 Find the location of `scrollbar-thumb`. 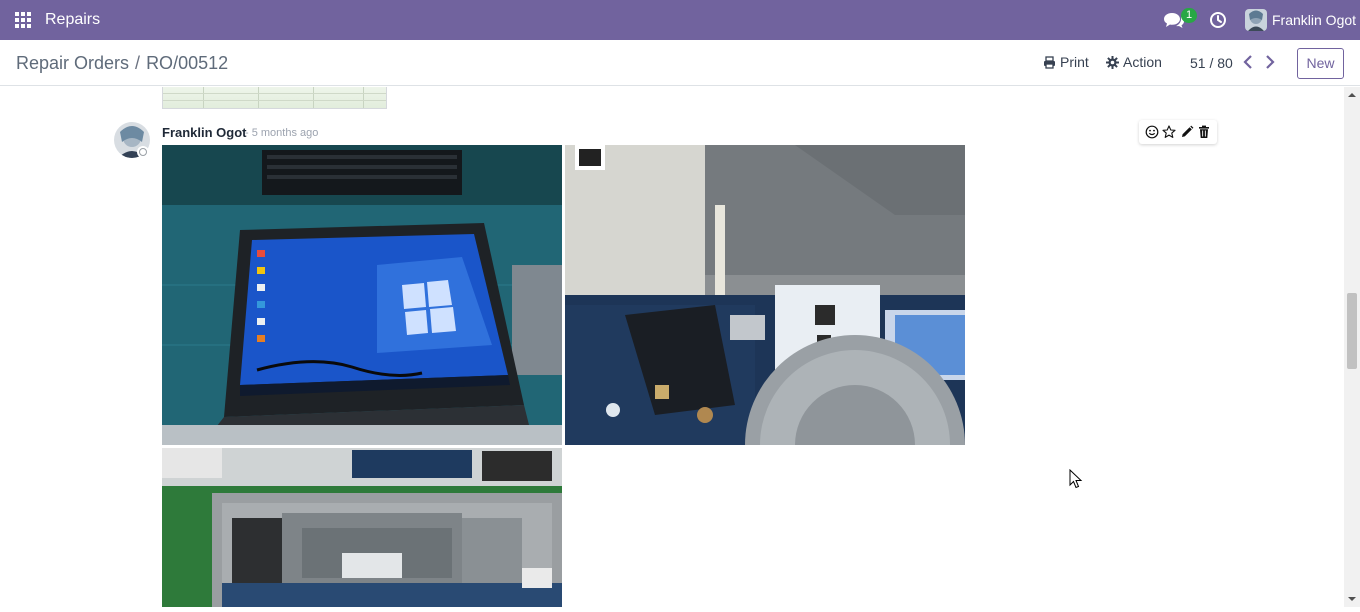

scrollbar-thumb is located at coordinates (1352, 331).